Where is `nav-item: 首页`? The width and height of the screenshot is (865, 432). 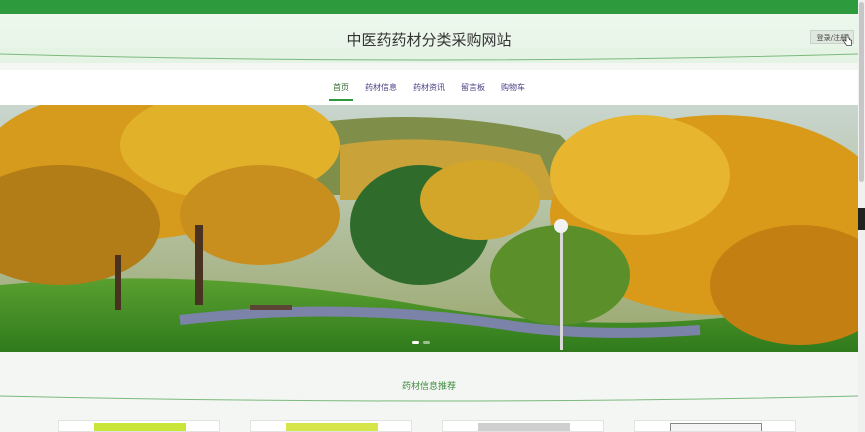 nav-item: 首页 is located at coordinates (341, 87).